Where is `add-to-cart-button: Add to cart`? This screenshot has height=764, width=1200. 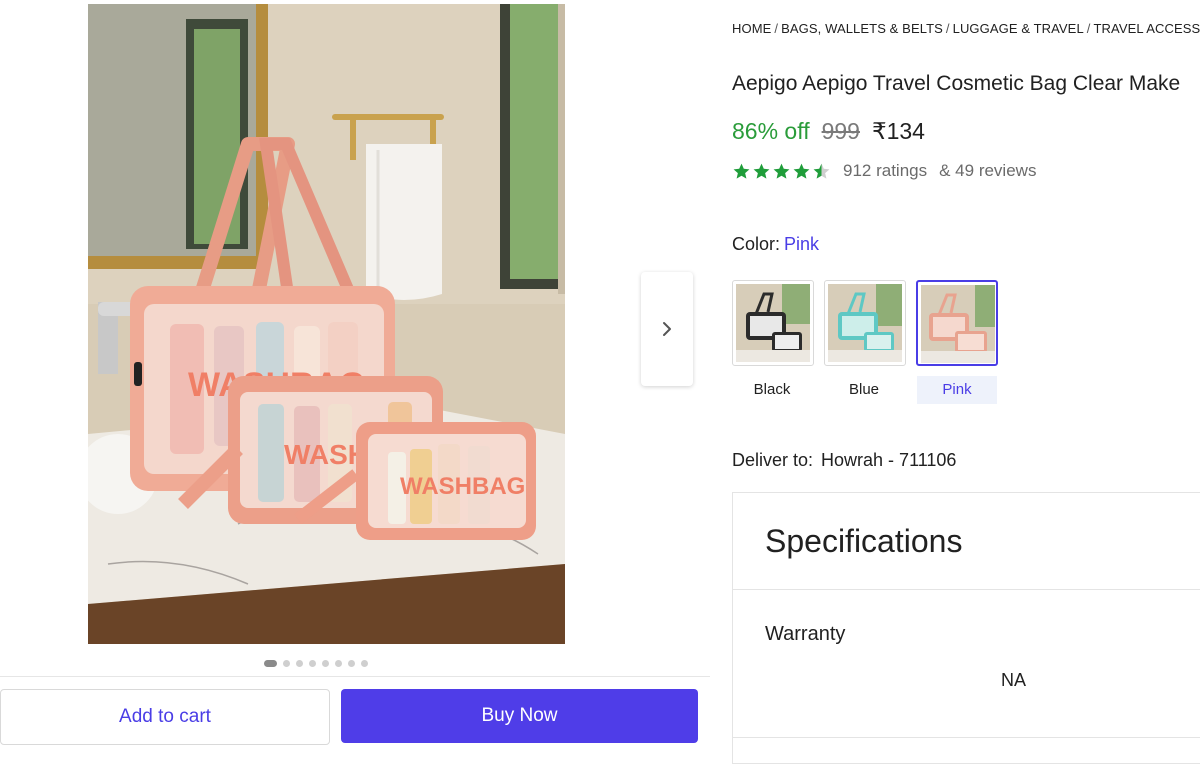 add-to-cart-button: Add to cart is located at coordinates (165, 717).